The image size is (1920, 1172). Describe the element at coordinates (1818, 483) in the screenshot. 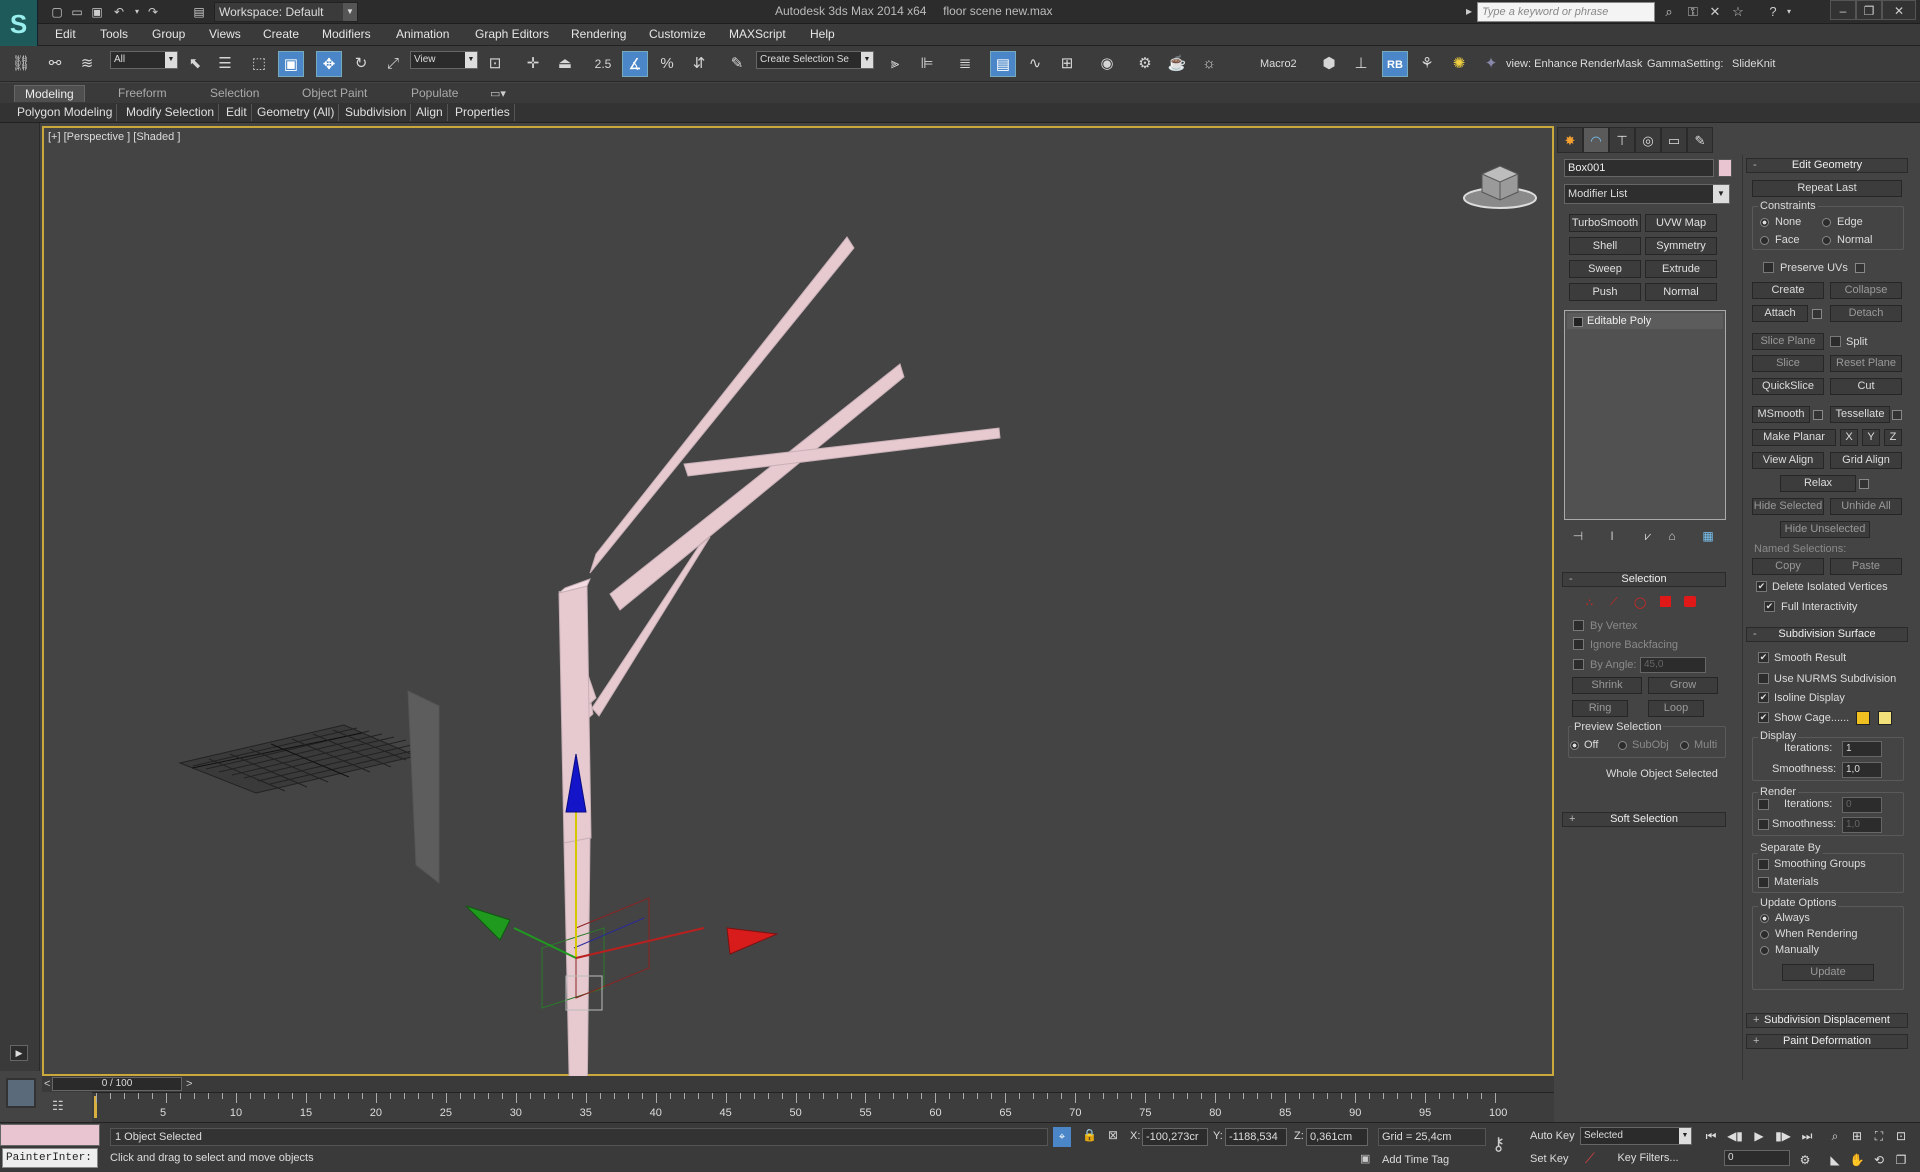

I see `relax-button: Relax` at that location.